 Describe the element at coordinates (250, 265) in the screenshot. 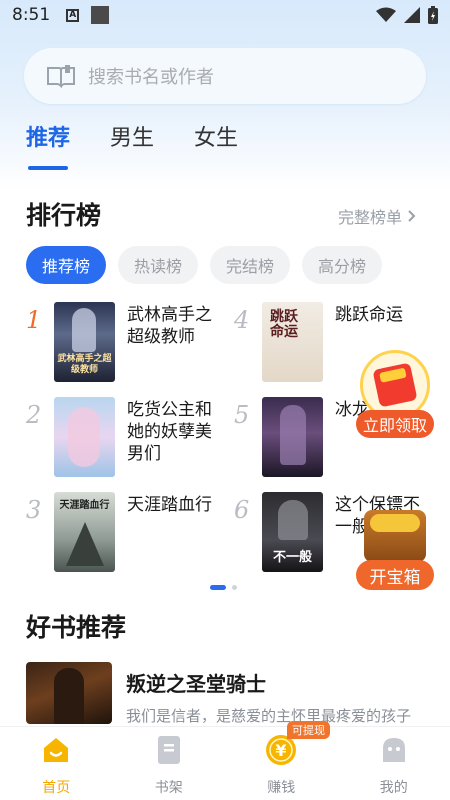

I see `chip-finished-ranking: 完结榜` at that location.